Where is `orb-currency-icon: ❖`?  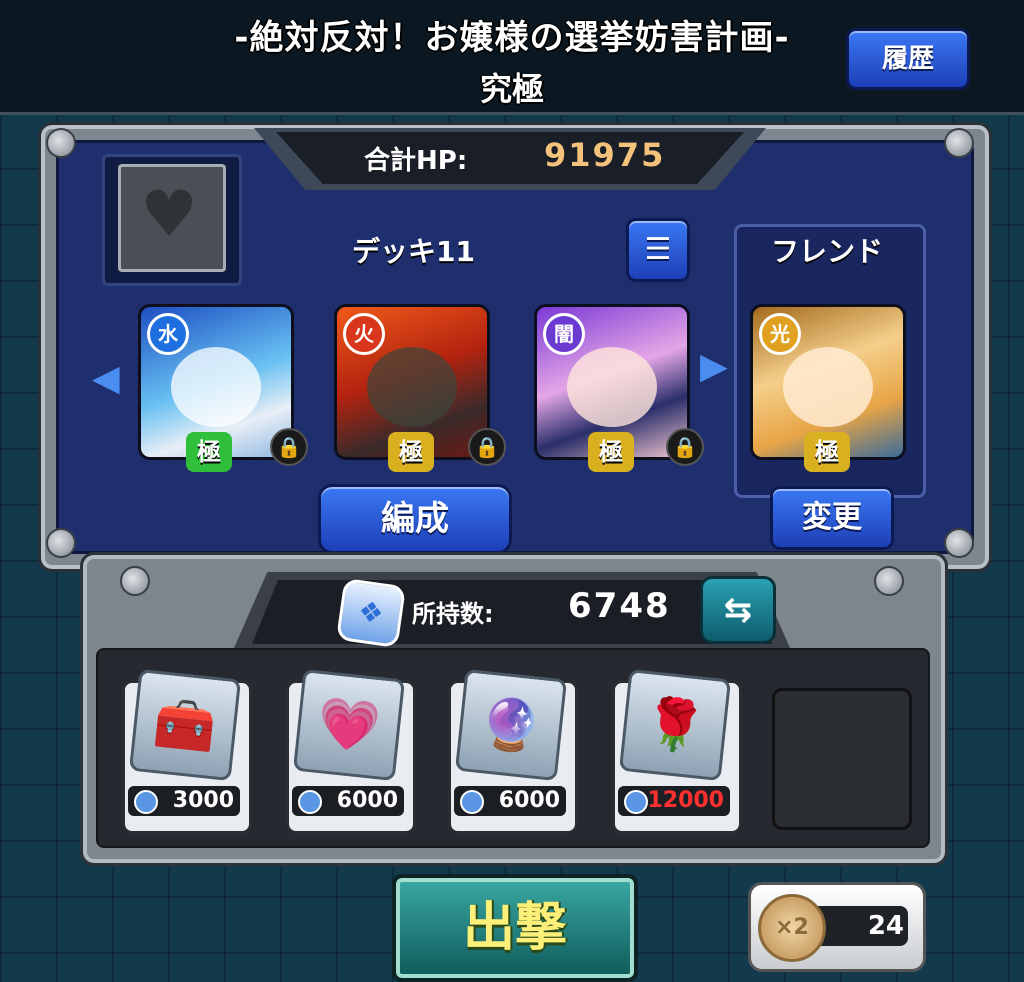
orb-currency-icon: ❖ is located at coordinates (371, 613).